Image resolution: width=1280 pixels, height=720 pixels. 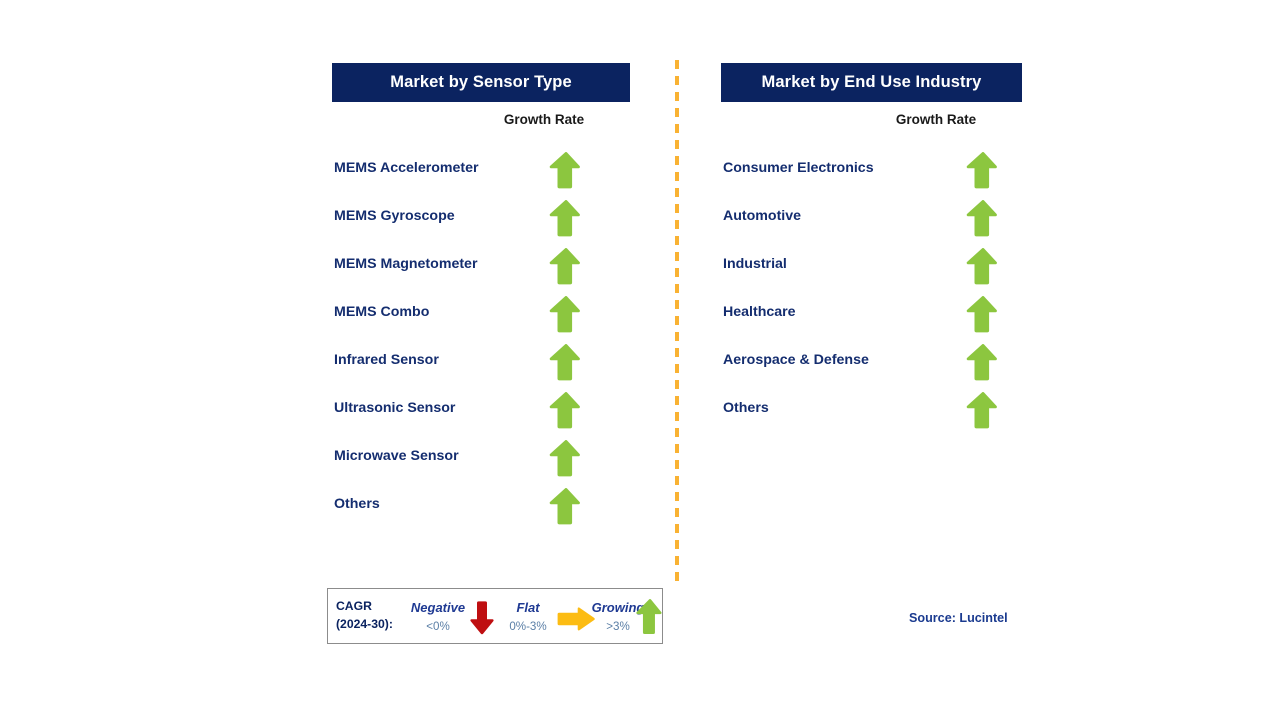 What do you see at coordinates (871, 216) in the screenshot?
I see `table-row: Automotive` at bounding box center [871, 216].